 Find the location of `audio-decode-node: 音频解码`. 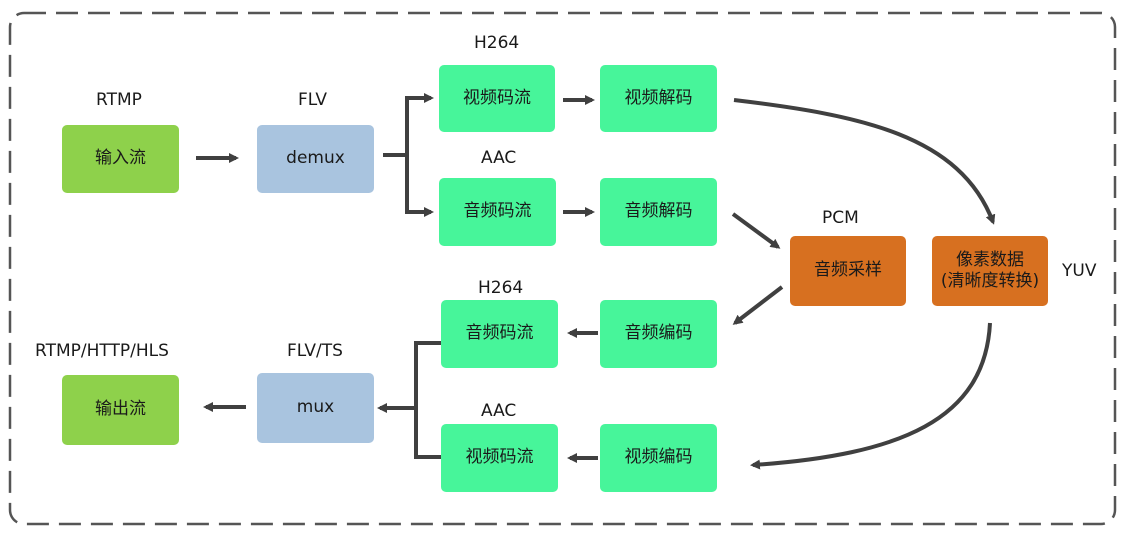

audio-decode-node: 音频解码 is located at coordinates (658, 212).